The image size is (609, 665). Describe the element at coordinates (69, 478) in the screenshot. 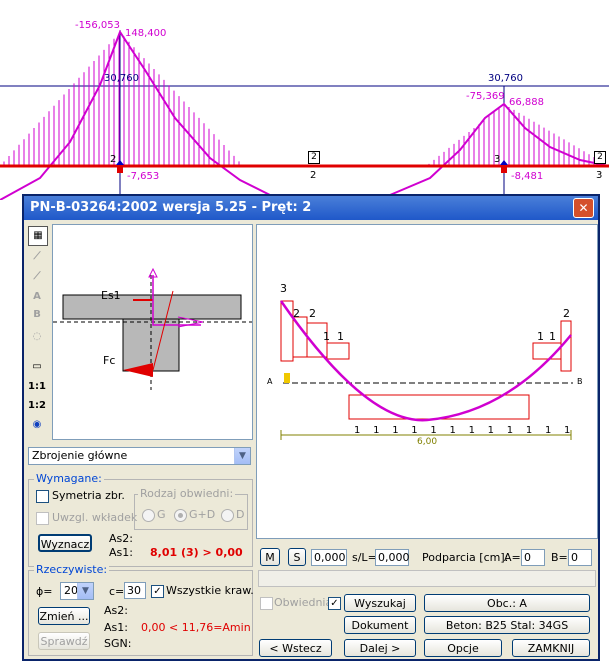

I see `group-required-title: Wymagane:` at that location.